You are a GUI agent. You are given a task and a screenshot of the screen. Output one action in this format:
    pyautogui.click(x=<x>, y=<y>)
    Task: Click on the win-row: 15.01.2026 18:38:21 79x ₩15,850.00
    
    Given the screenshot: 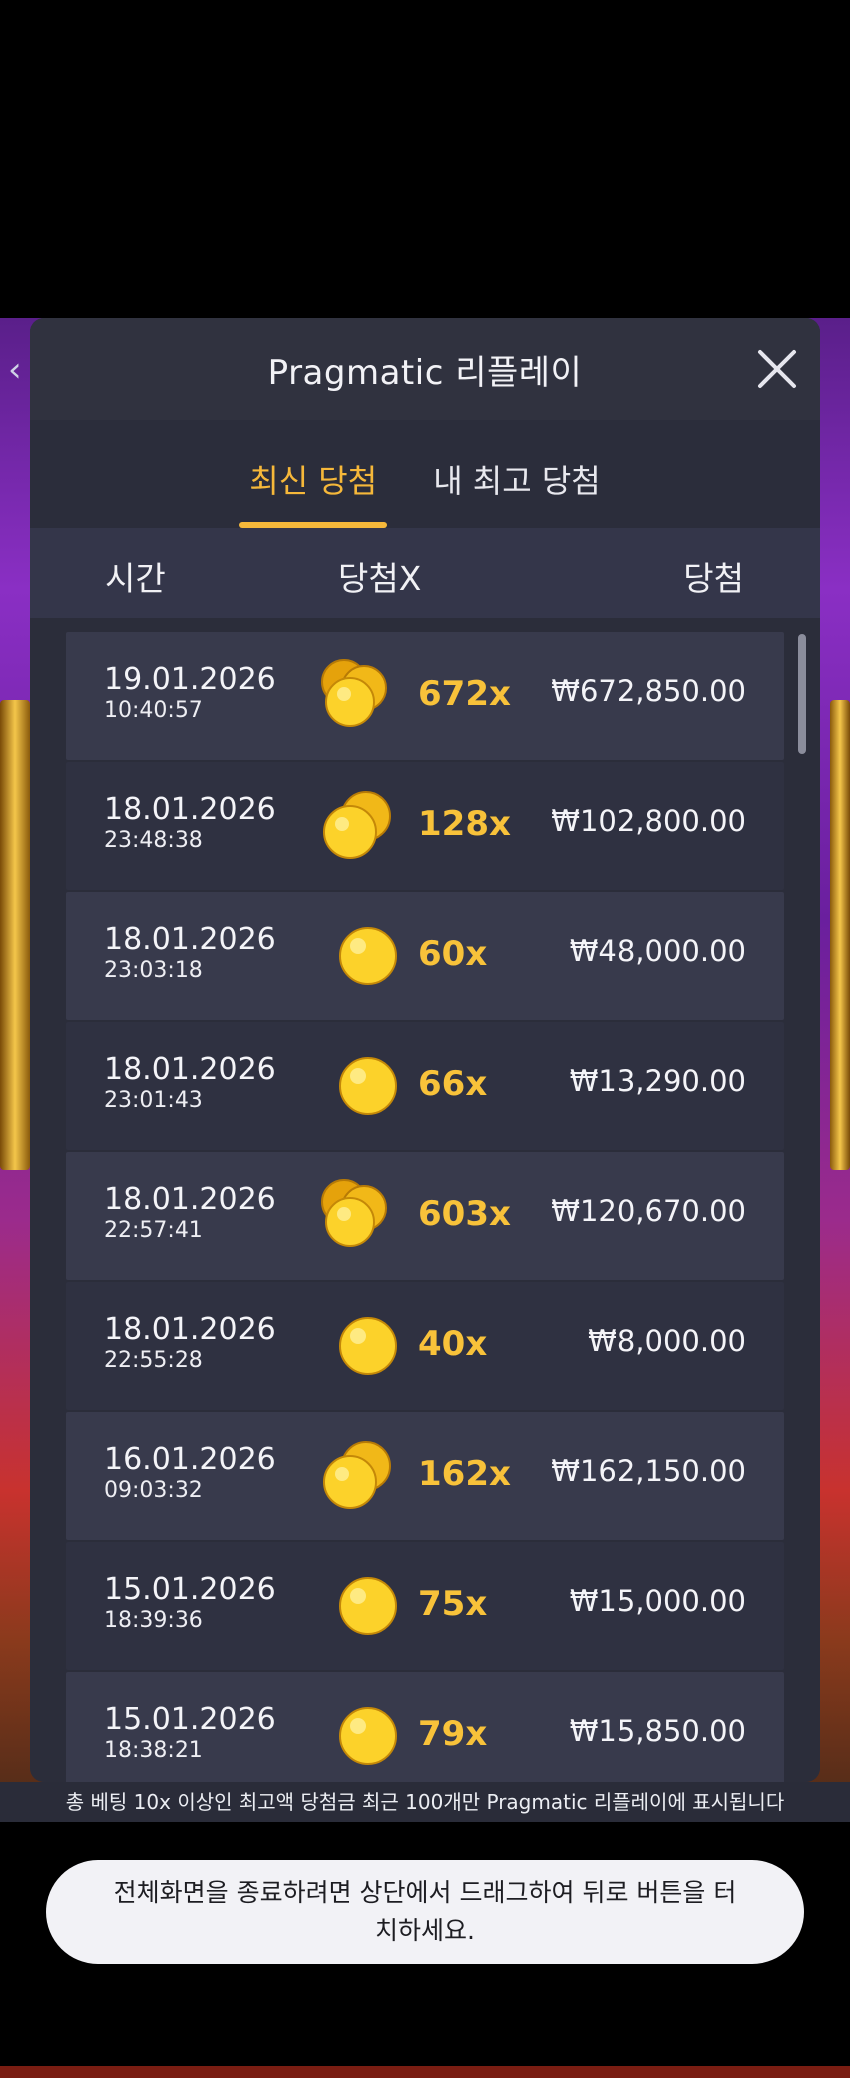 What is the action you would take?
    pyautogui.click(x=425, y=1727)
    